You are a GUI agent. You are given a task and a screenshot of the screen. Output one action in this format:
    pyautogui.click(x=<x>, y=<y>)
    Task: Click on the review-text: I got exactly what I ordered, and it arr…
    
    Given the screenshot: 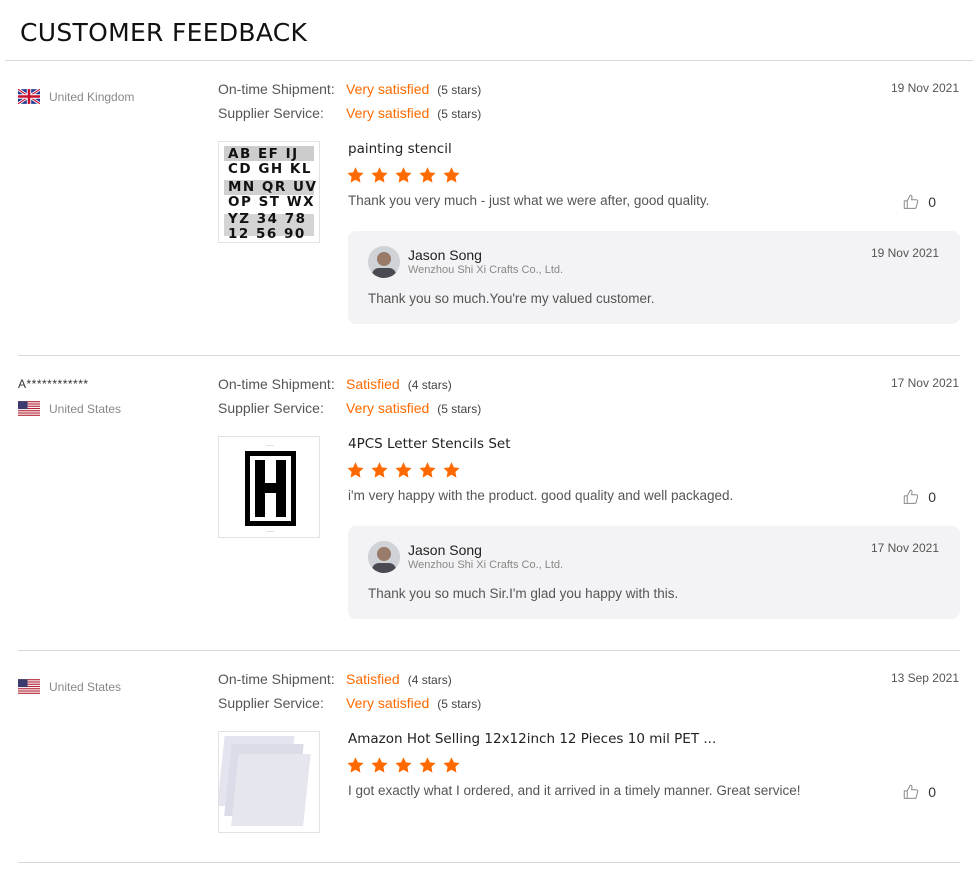 What is the action you would take?
    pyautogui.click(x=574, y=790)
    